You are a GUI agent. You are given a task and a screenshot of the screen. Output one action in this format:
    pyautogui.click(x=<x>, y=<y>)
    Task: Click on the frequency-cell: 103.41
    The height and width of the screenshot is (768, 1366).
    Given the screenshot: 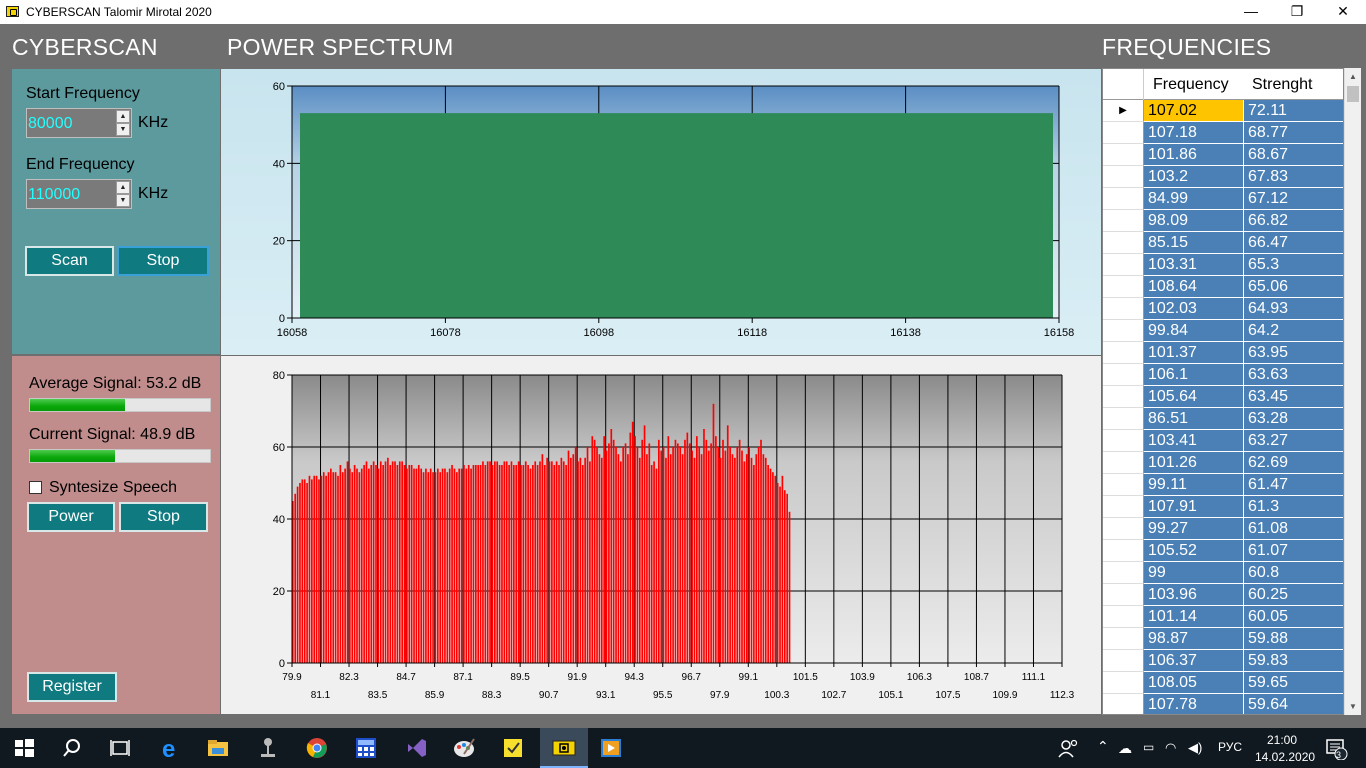 What is the action you would take?
    pyautogui.click(x=1194, y=441)
    